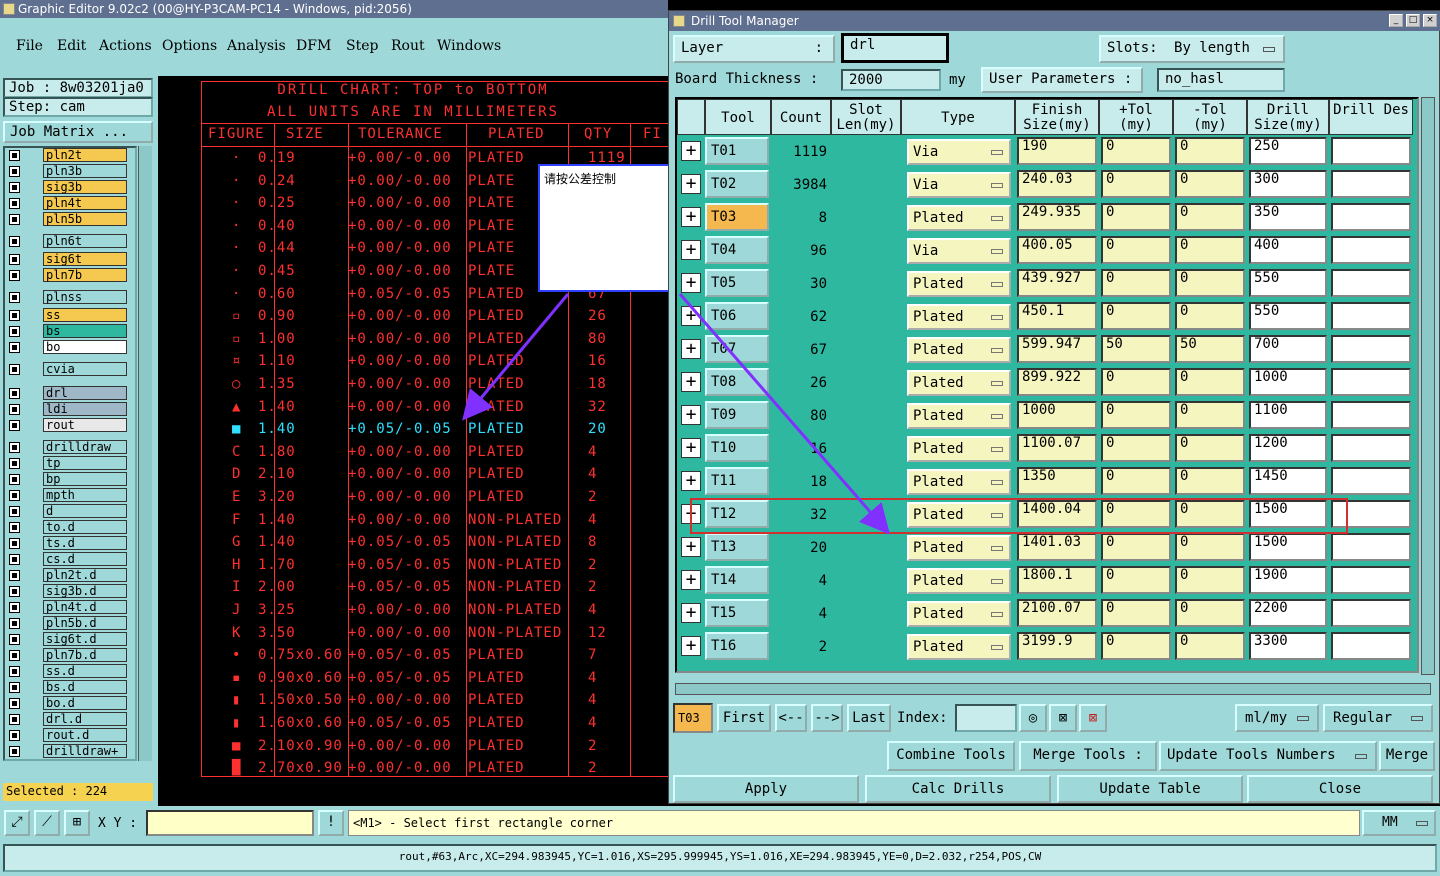 The height and width of the screenshot is (876, 1440). Describe the element at coordinates (469, 46) in the screenshot. I see `menu-windows: Windows` at that location.